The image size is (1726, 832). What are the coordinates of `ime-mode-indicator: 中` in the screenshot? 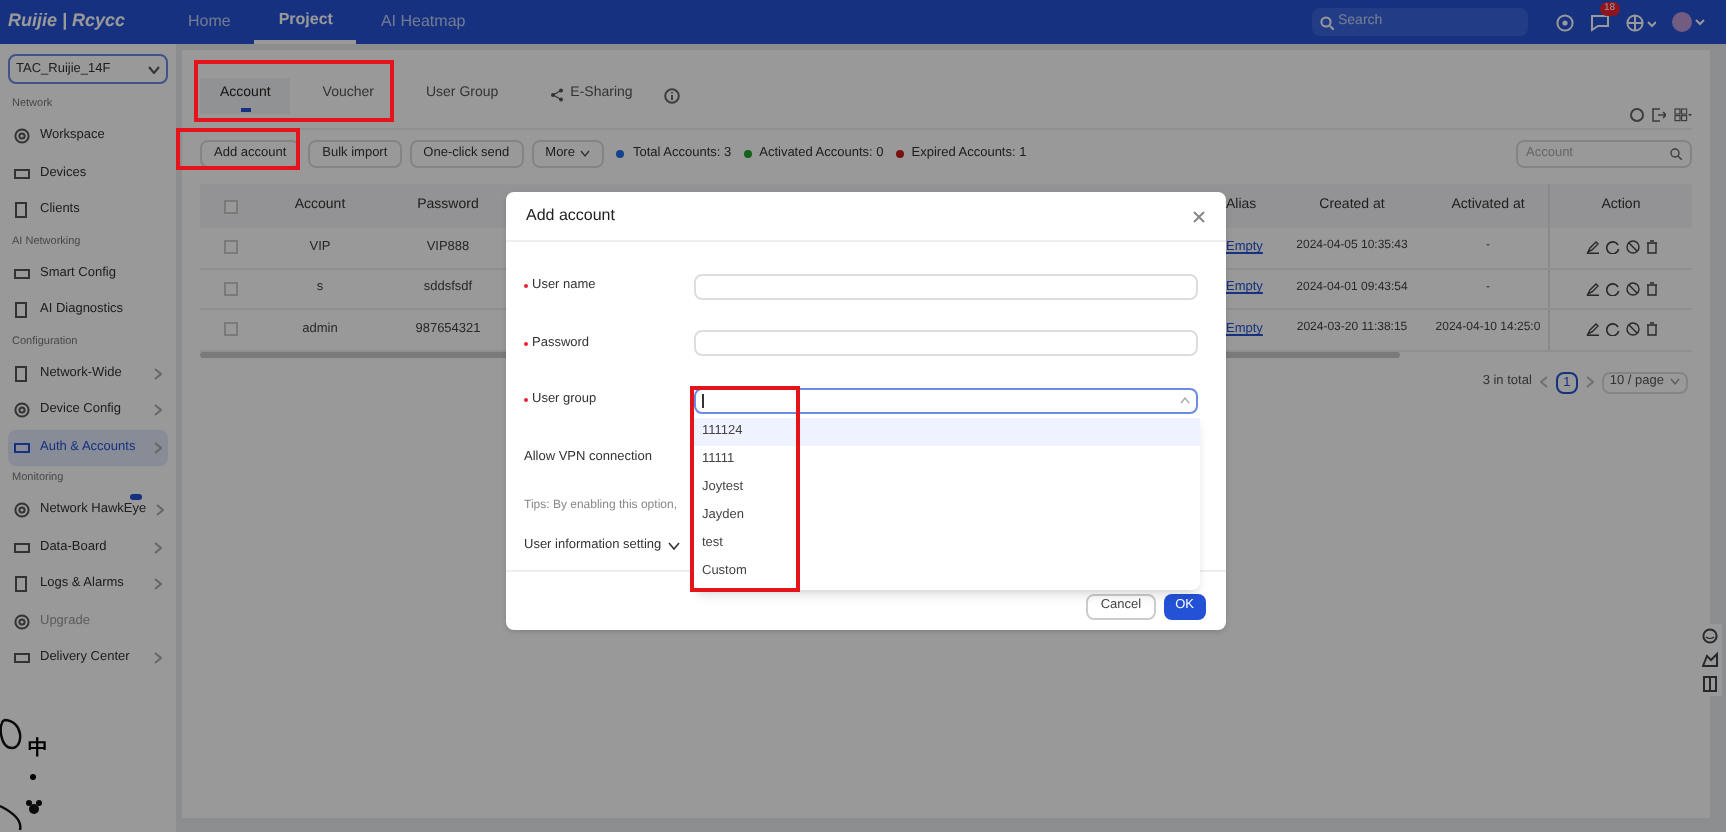 It's located at (38, 749).